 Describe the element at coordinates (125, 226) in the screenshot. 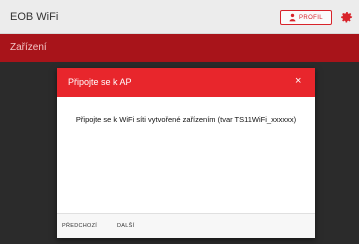

I see `next-button: DALŠÍ` at that location.